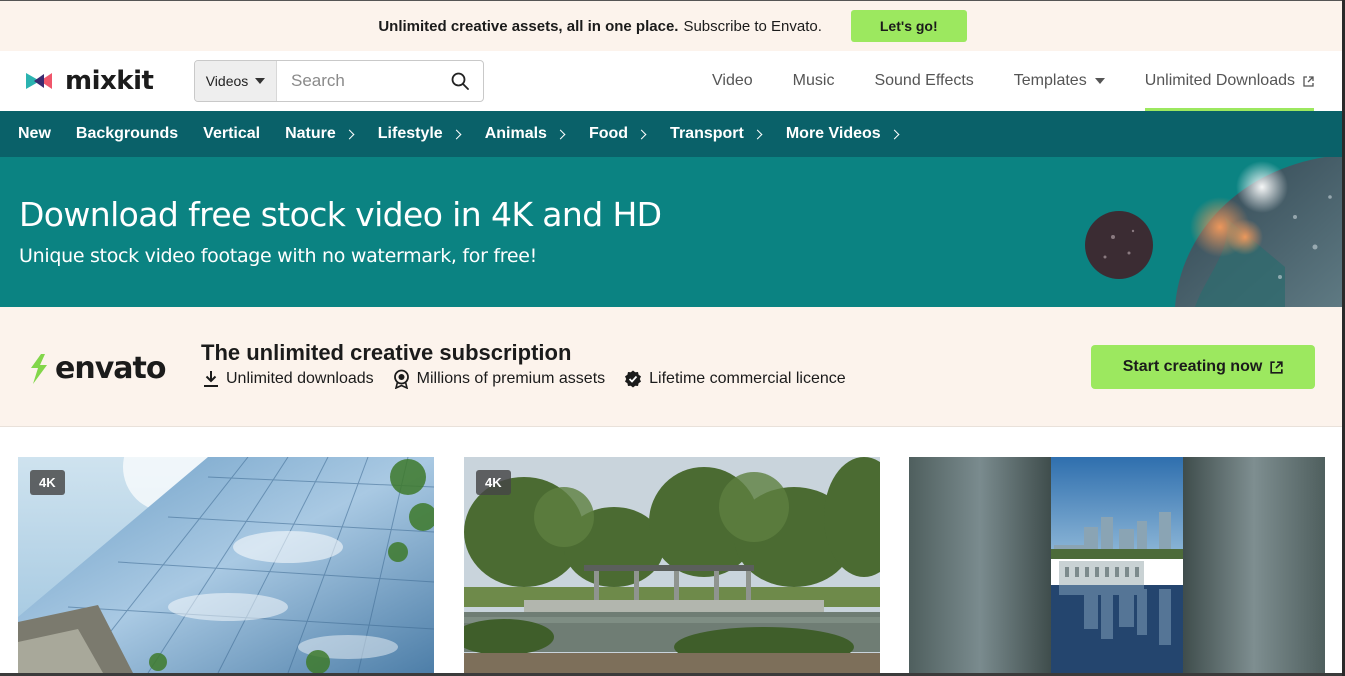 The width and height of the screenshot is (1345, 676). Describe the element at coordinates (908, 26) in the screenshot. I see `promo-cta-button: Let's go!` at that location.